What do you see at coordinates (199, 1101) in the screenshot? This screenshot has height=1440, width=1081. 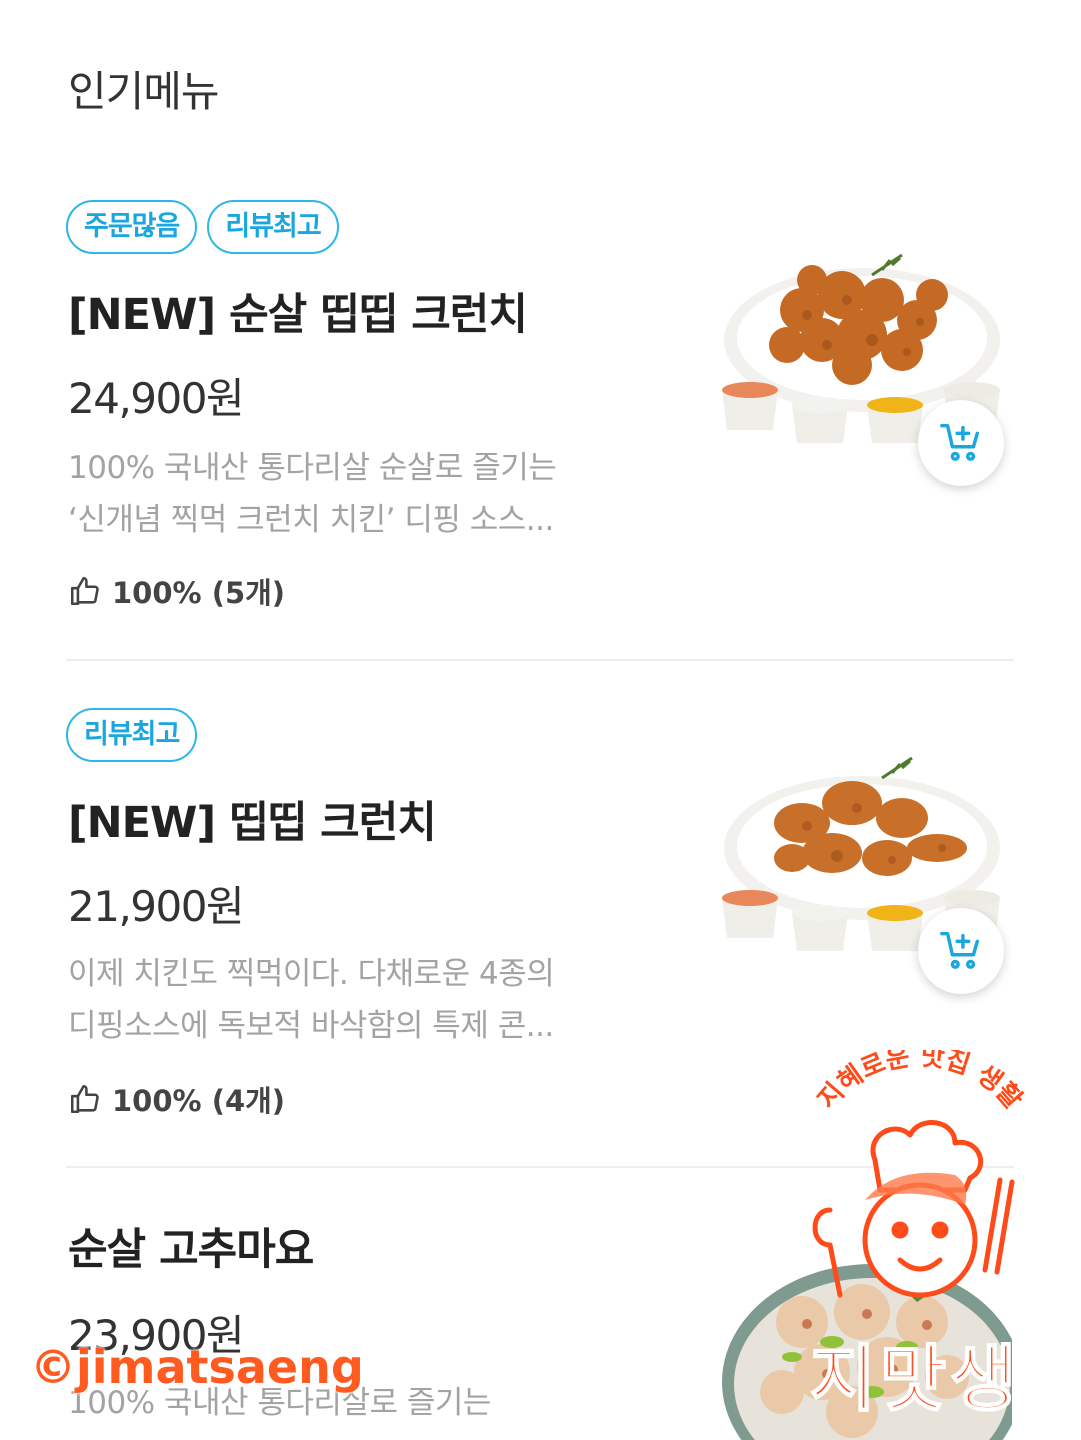 I see `rating-text: 100% (4개)` at bounding box center [199, 1101].